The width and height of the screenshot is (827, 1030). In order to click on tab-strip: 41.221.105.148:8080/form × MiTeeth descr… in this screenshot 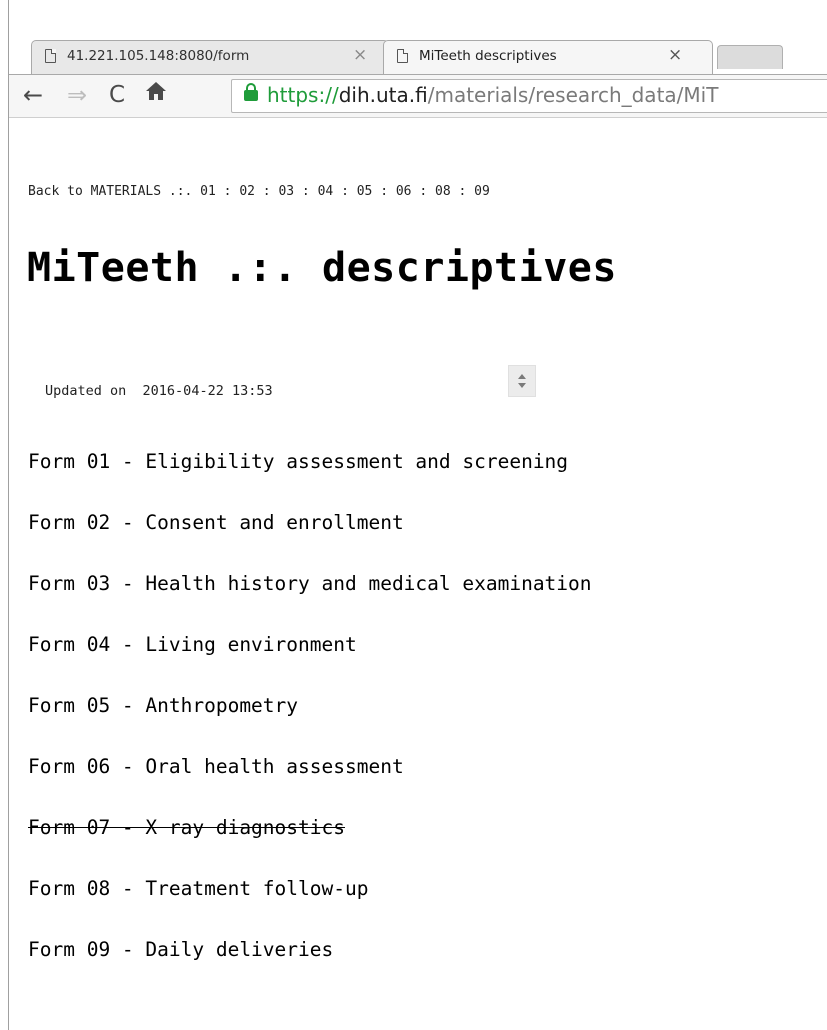, I will do `click(418, 38)`.